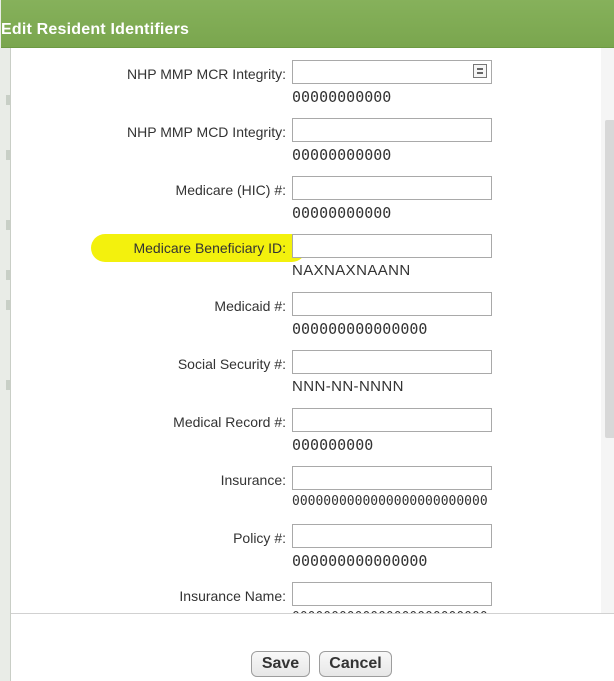 The image size is (614, 681). Describe the element at coordinates (333, 445) in the screenshot. I see `field-format-hint: 000000000` at that location.